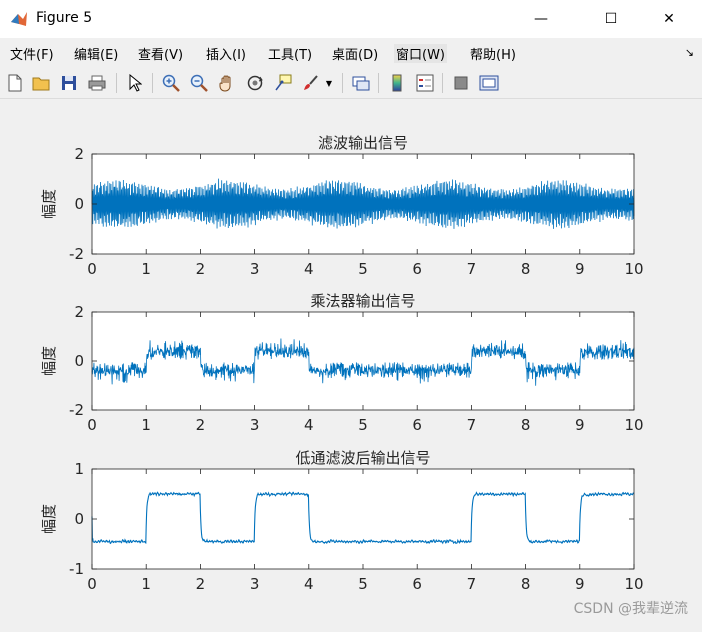 The image size is (702, 632). What do you see at coordinates (199, 83) in the screenshot?
I see `zoom-out-icon` at bounding box center [199, 83].